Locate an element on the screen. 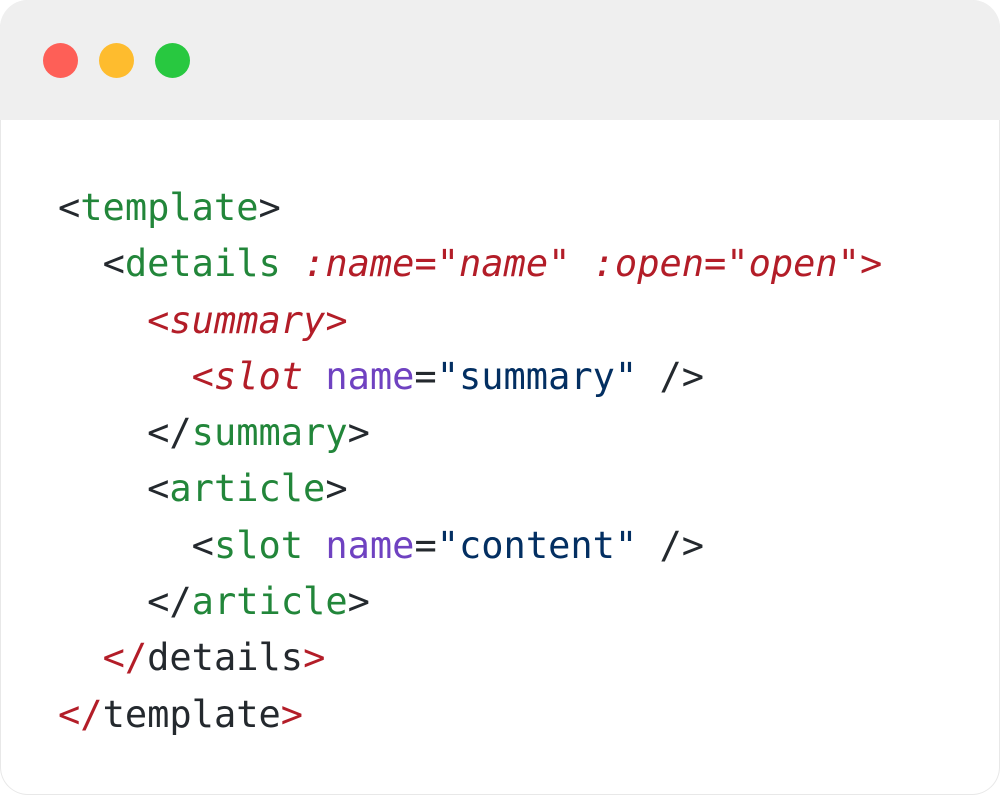 The height and width of the screenshot is (795, 1000). code-line: <article> is located at coordinates (518, 489).